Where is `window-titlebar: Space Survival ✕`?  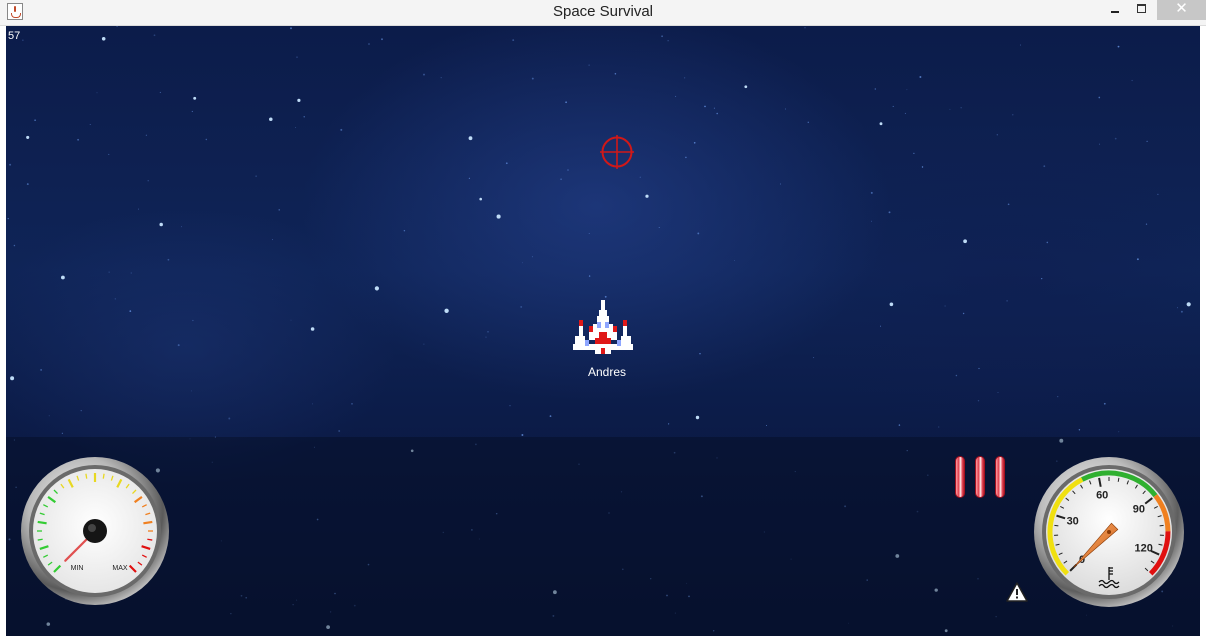
window-titlebar: Space Survival ✕ is located at coordinates (603, 13).